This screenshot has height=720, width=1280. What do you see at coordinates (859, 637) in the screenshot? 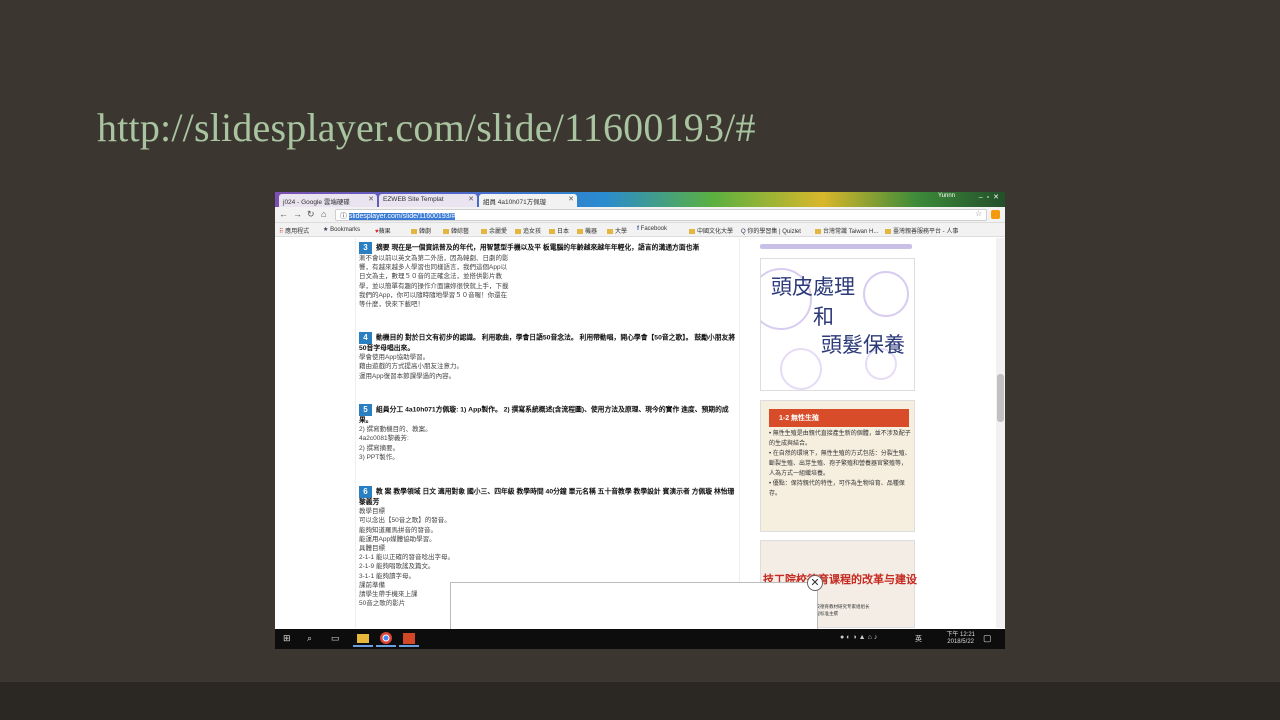
I see `system-tray-icons: ●◐◑▲⌂♪` at bounding box center [859, 637].